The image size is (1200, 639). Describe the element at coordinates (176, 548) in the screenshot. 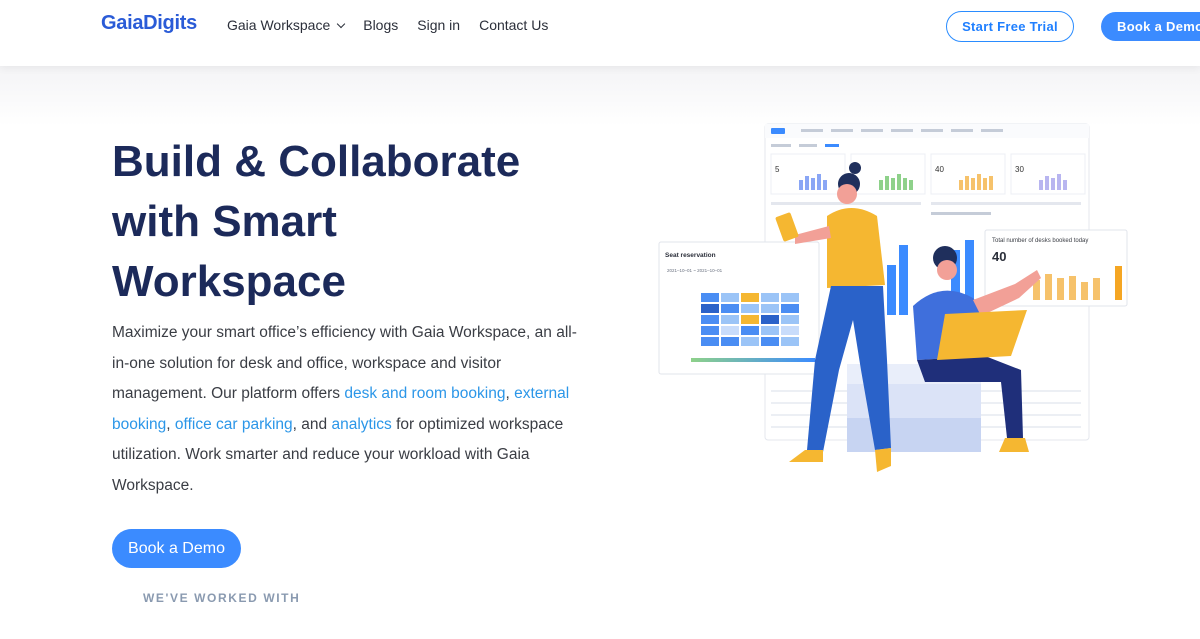

I see `hero-book-demo-button: Book a Demo` at that location.